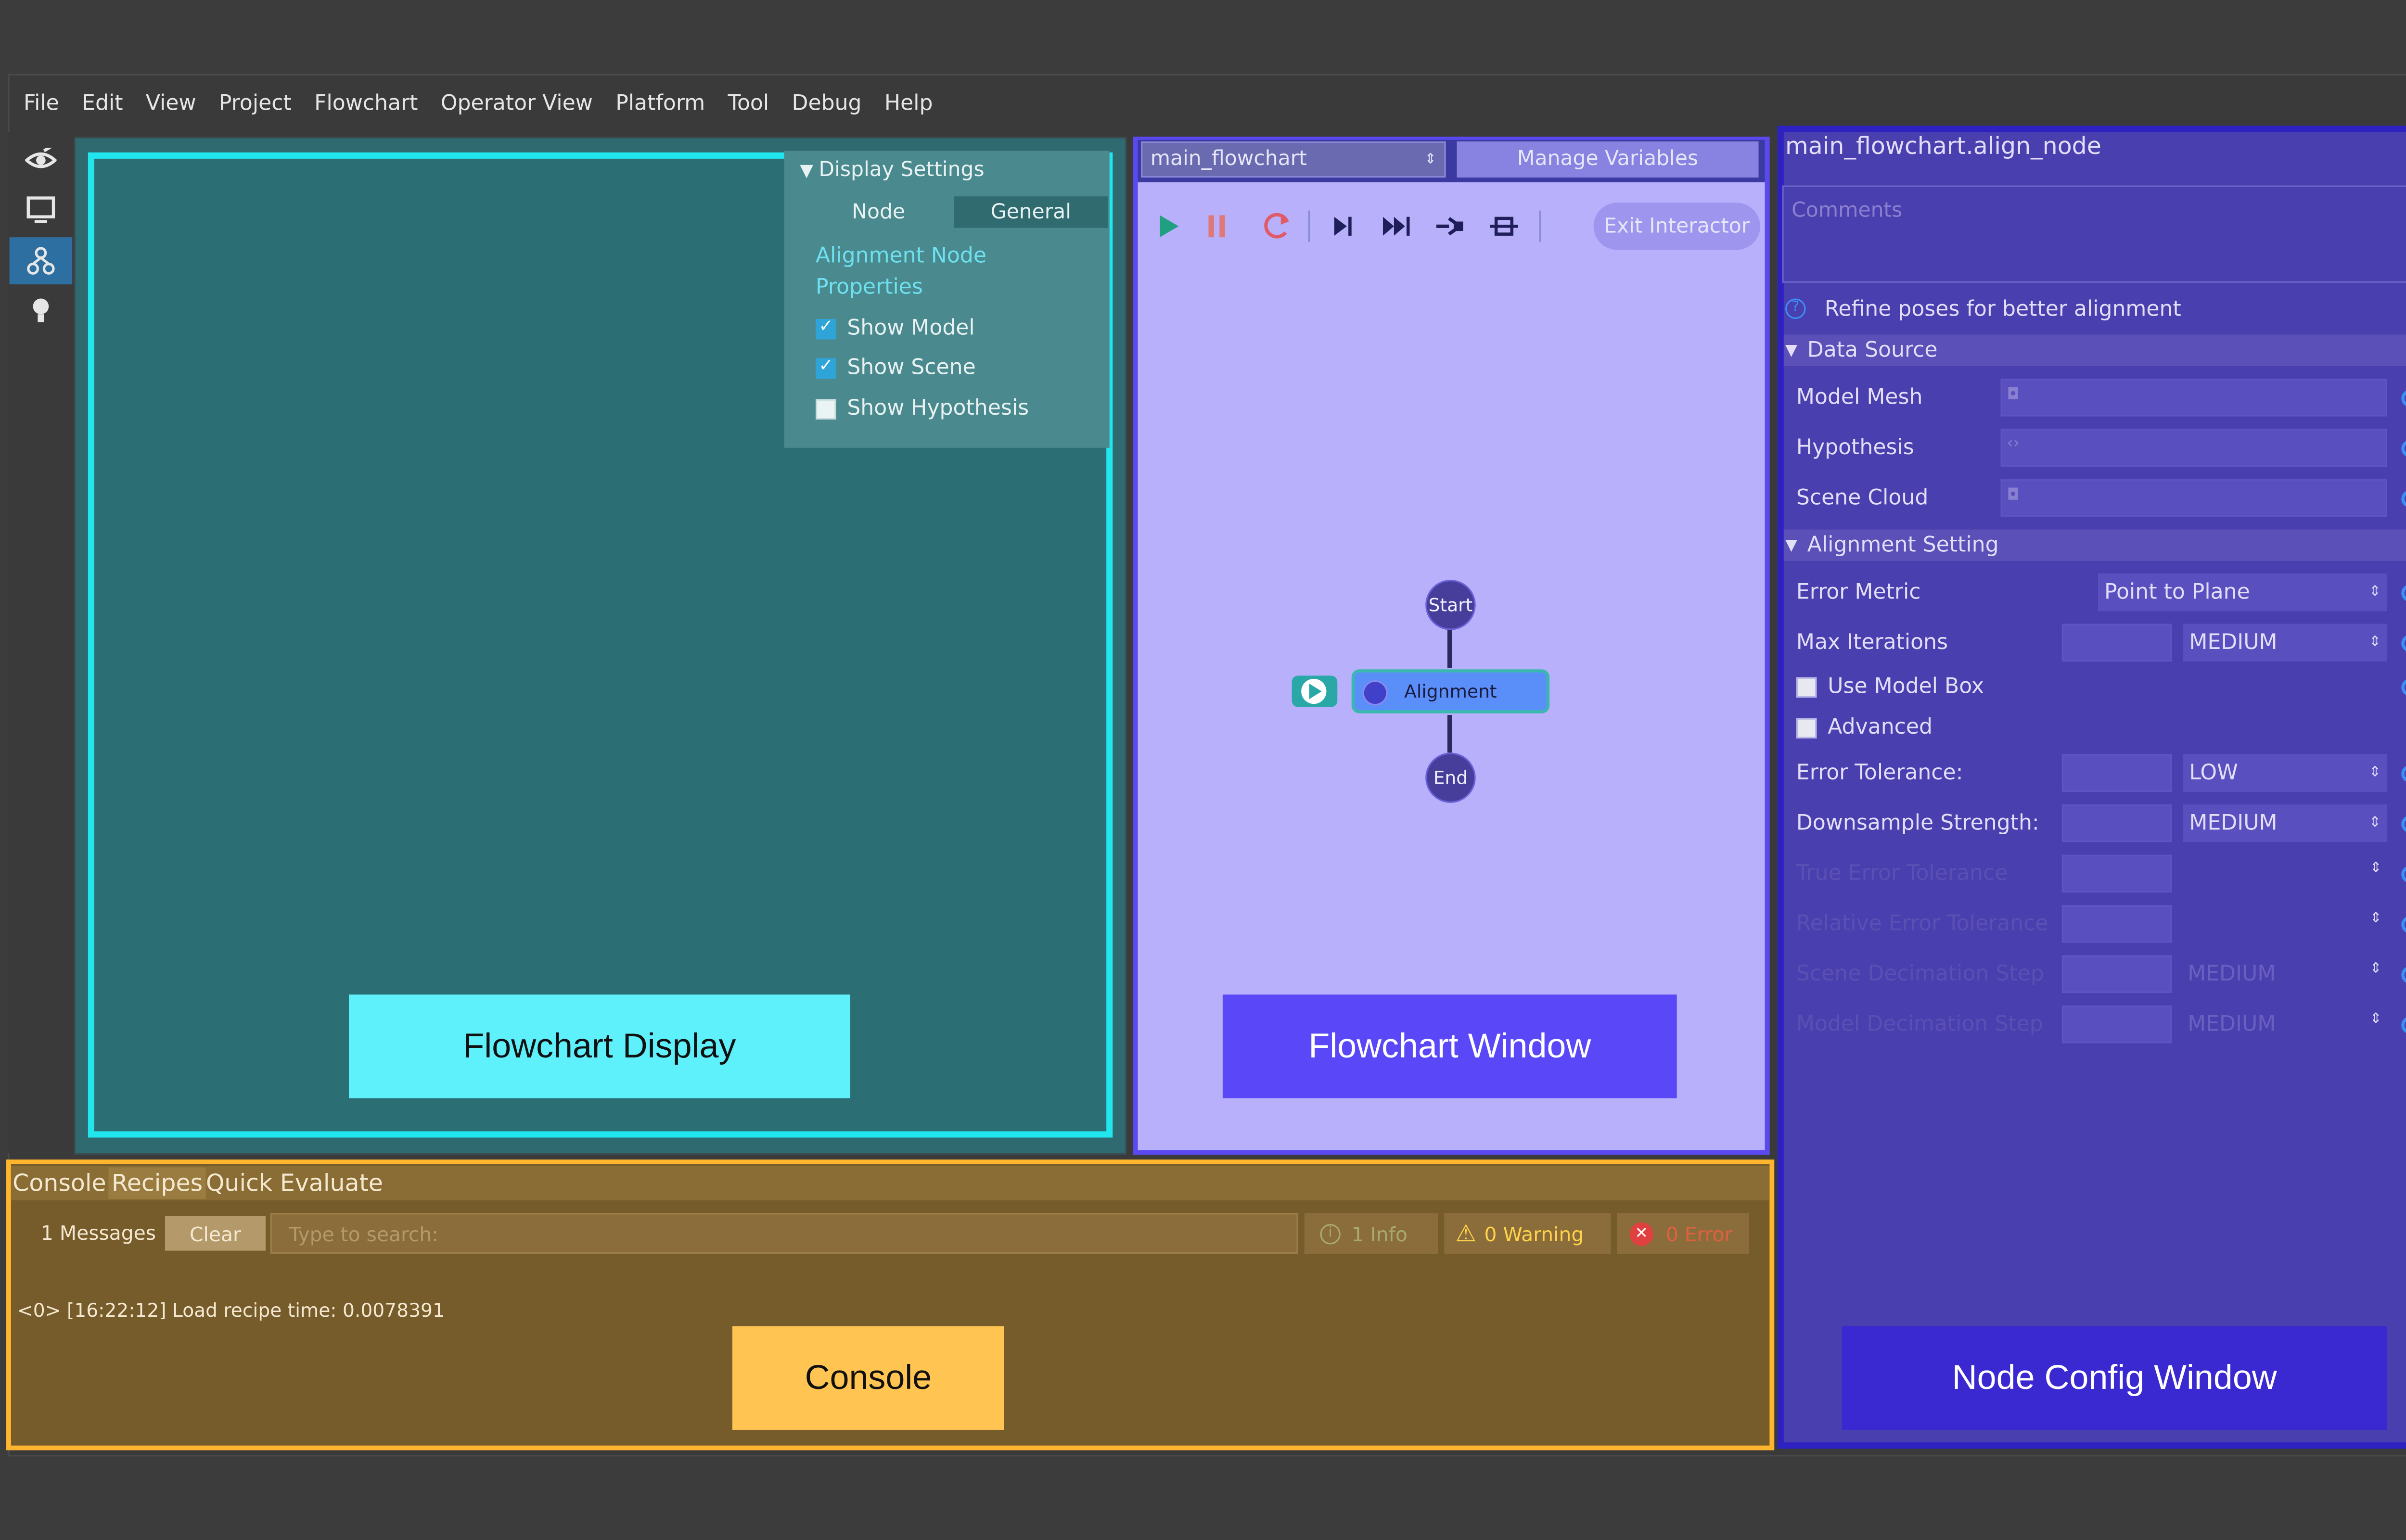  What do you see at coordinates (366, 104) in the screenshot?
I see `menu-flowchart: Flowchart` at bounding box center [366, 104].